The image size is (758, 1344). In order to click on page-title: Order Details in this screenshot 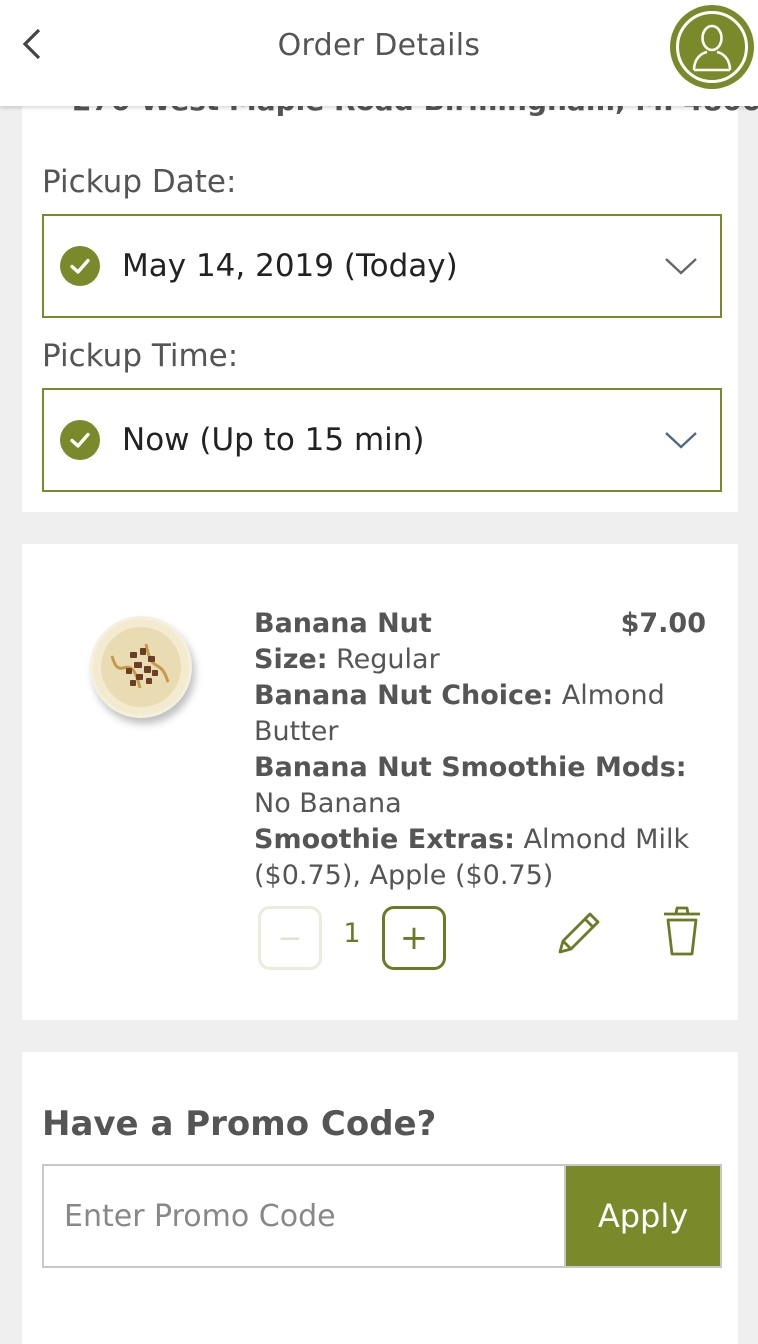, I will do `click(379, 45)`.